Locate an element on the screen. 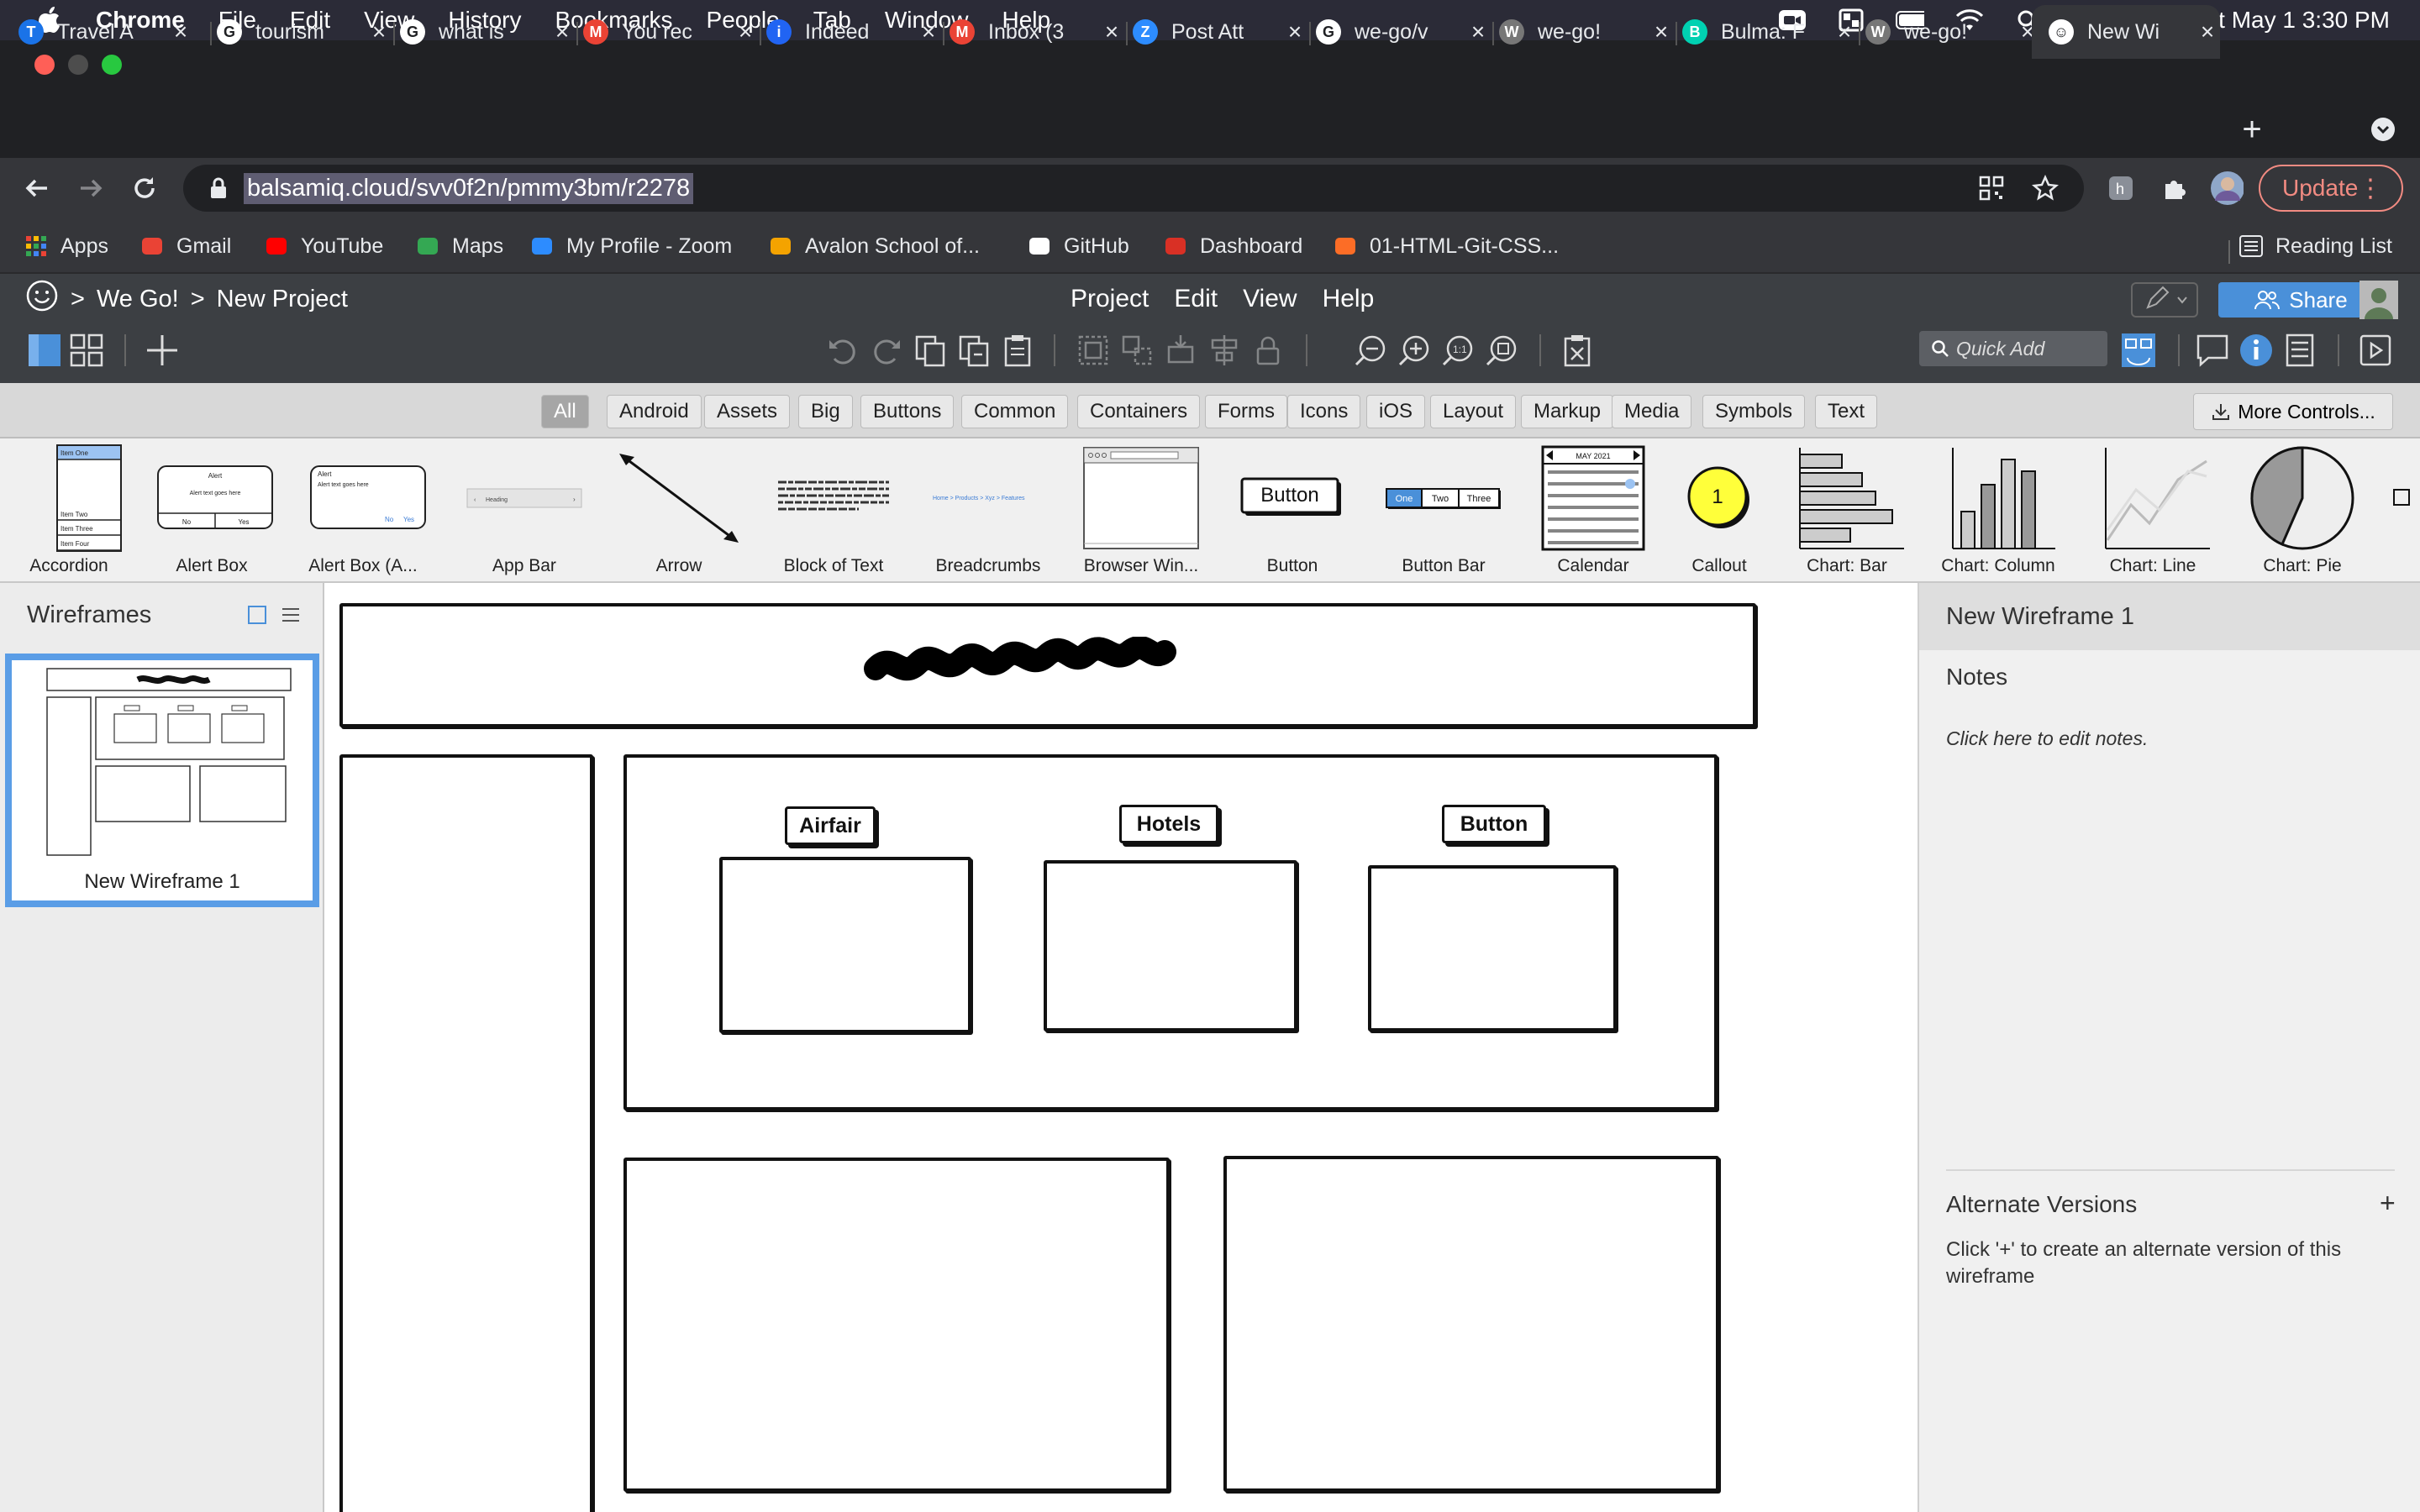 The width and height of the screenshot is (2420, 1512). breadcrumb-project: We Go! is located at coordinates (138, 299).